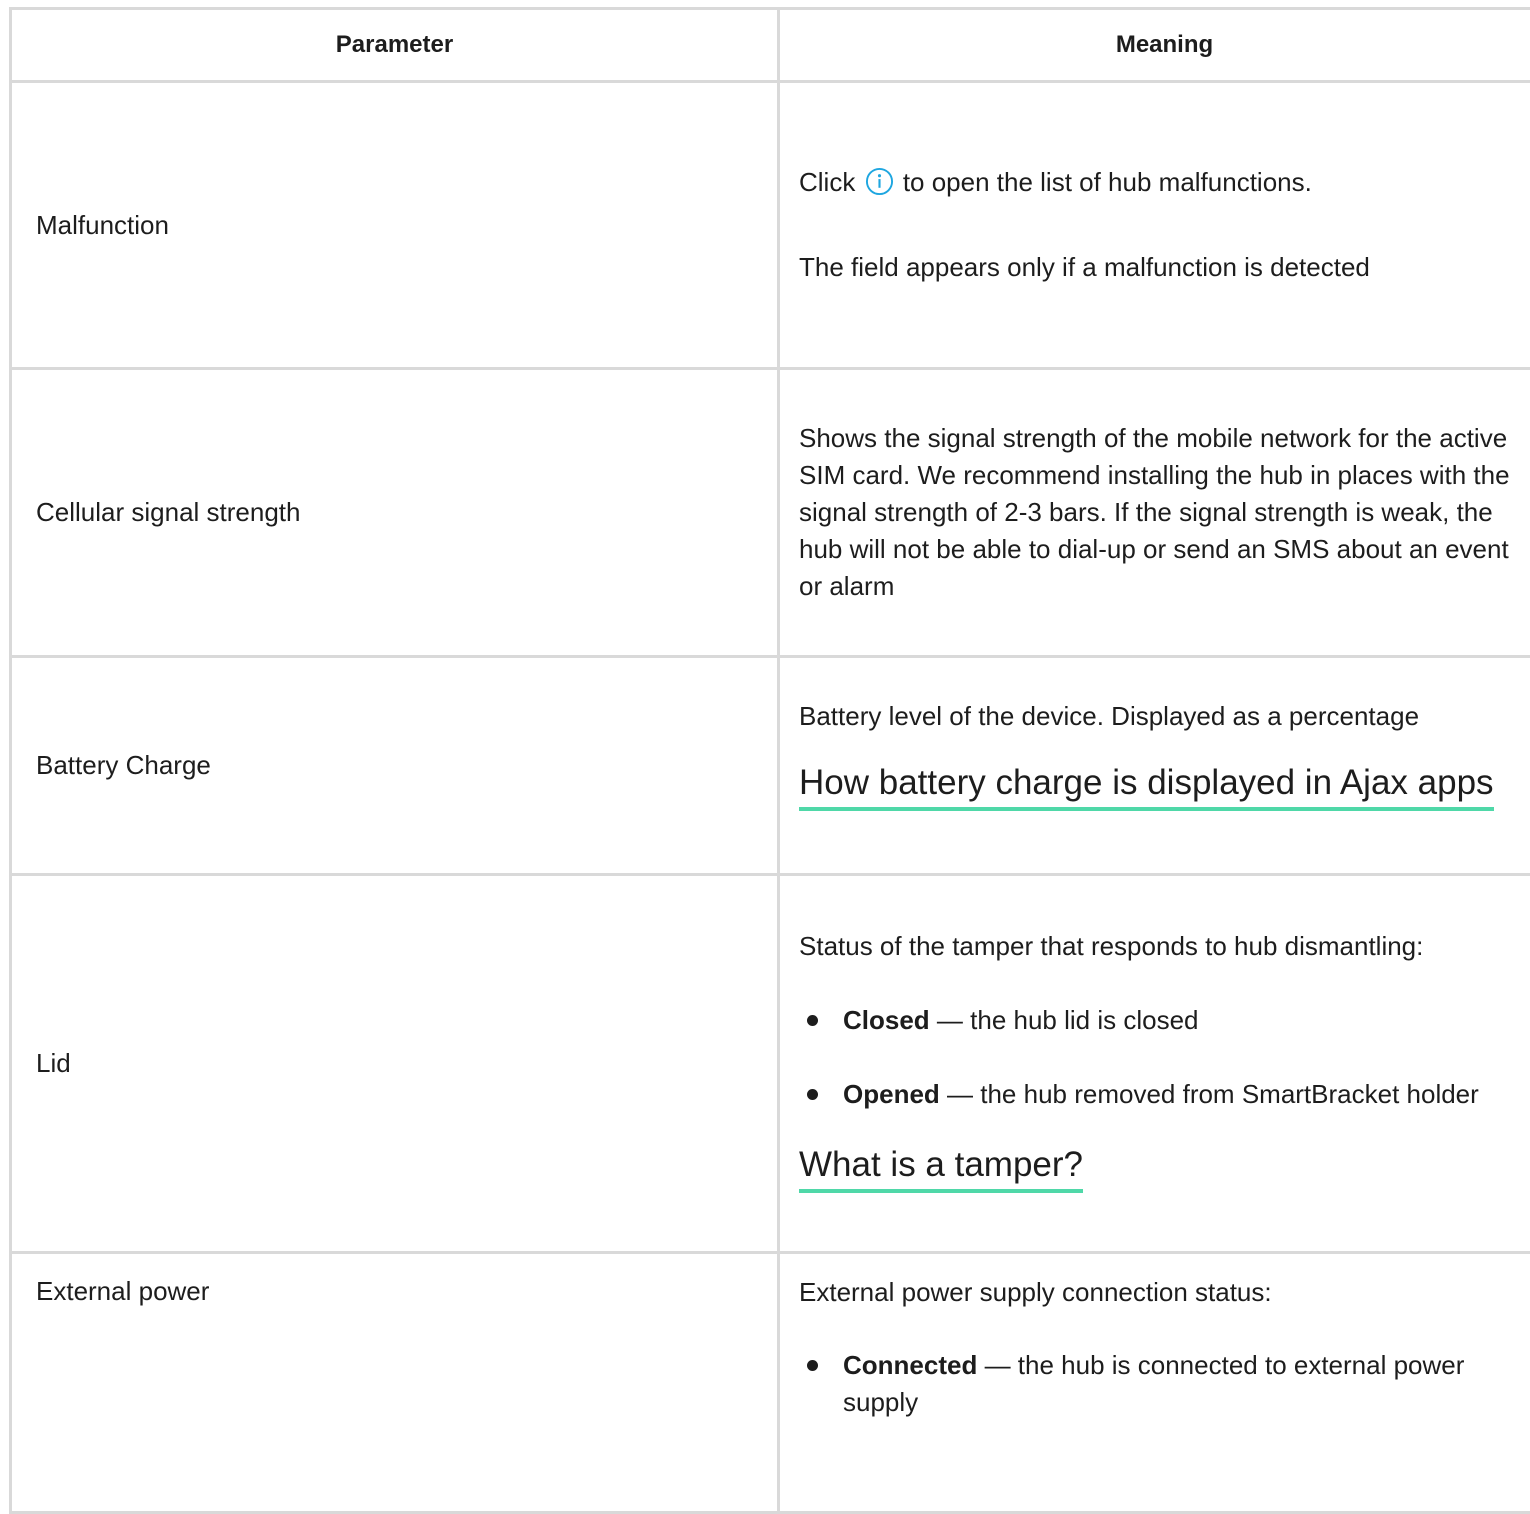  Describe the element at coordinates (1064, 1020) in the screenshot. I see `status-desc: — the hub lid is closed` at that location.